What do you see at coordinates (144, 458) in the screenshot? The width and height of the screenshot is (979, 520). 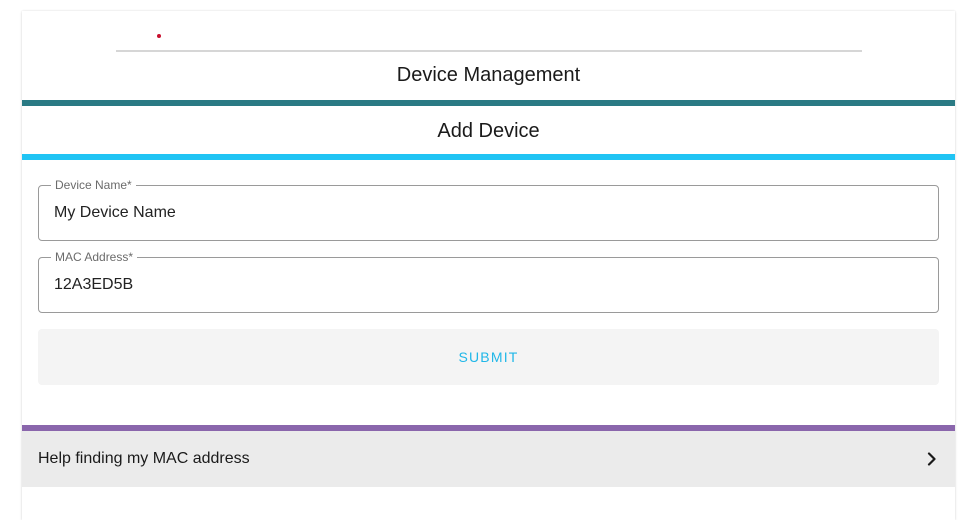 I see `help-label: Help finding my MAC address` at bounding box center [144, 458].